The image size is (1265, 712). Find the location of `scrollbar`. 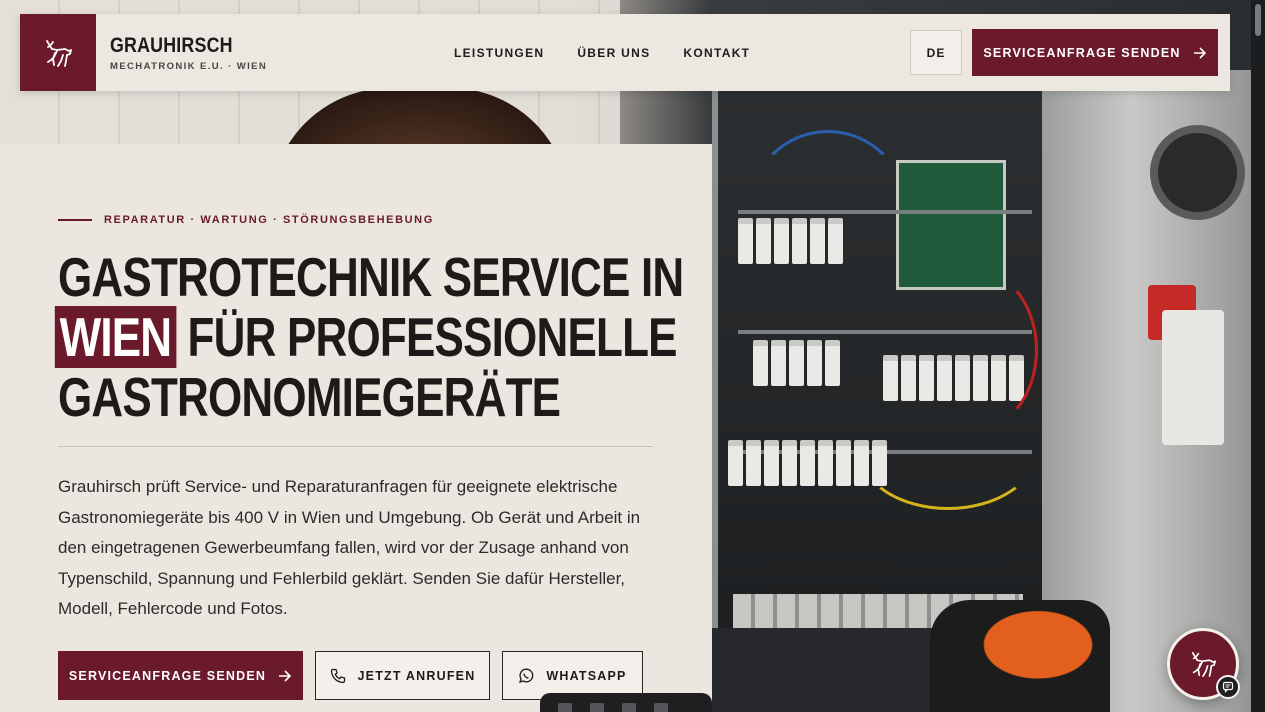

scrollbar is located at coordinates (1258, 356).